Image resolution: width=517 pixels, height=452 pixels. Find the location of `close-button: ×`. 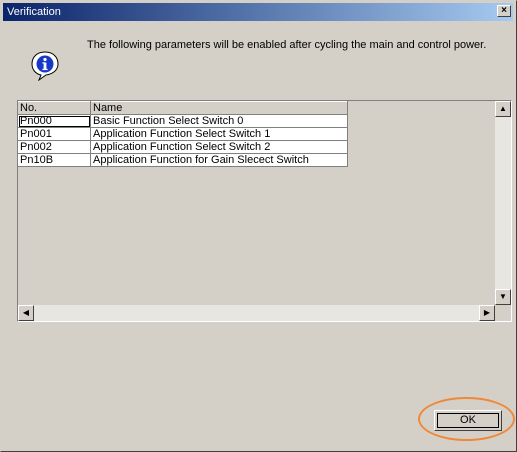

close-button: × is located at coordinates (504, 11).